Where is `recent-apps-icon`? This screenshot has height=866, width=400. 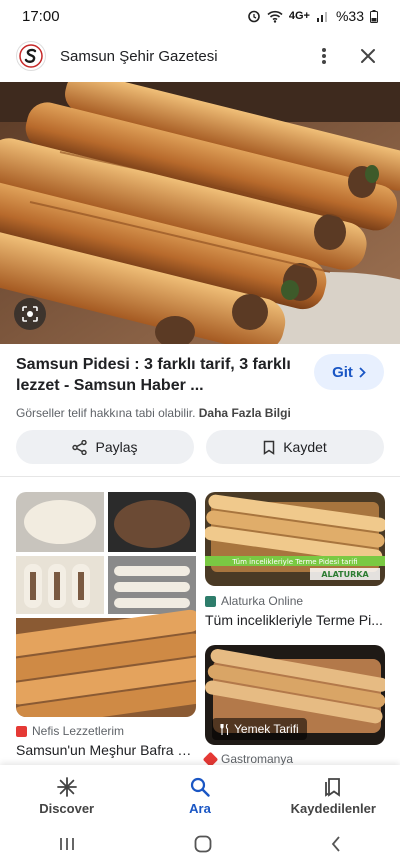
recent-apps-icon is located at coordinates (67, 844).